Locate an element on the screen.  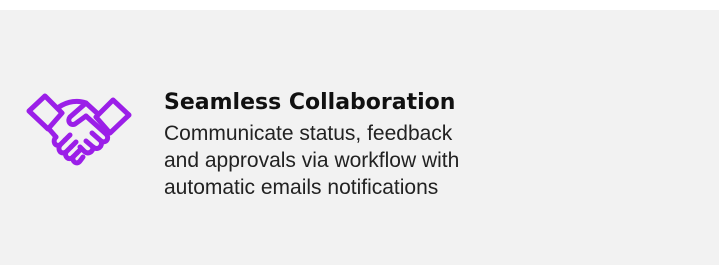
description-line: automatic emails notifications is located at coordinates (301, 187).